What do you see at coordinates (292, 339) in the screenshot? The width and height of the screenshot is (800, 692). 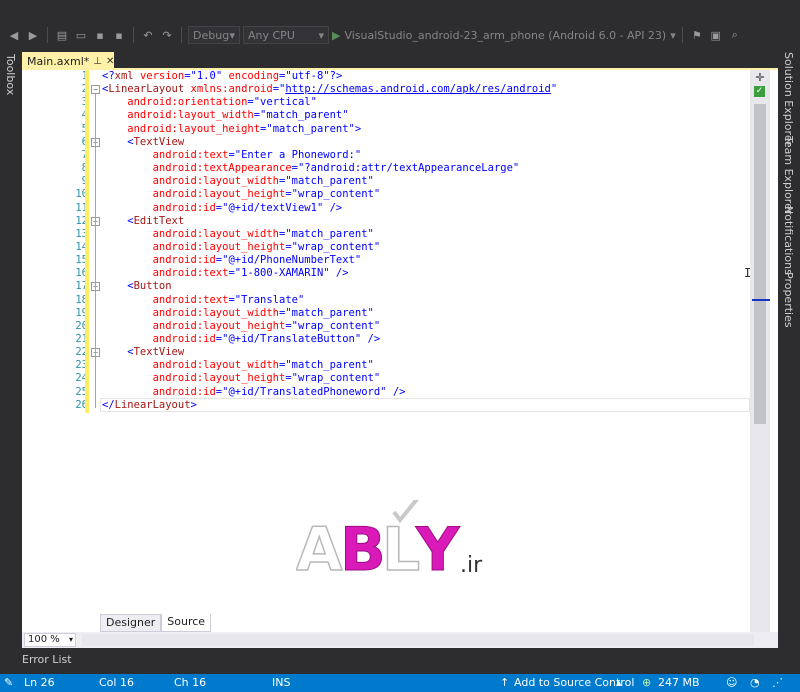 I see `code-token: "@+id/TranslateButton"` at bounding box center [292, 339].